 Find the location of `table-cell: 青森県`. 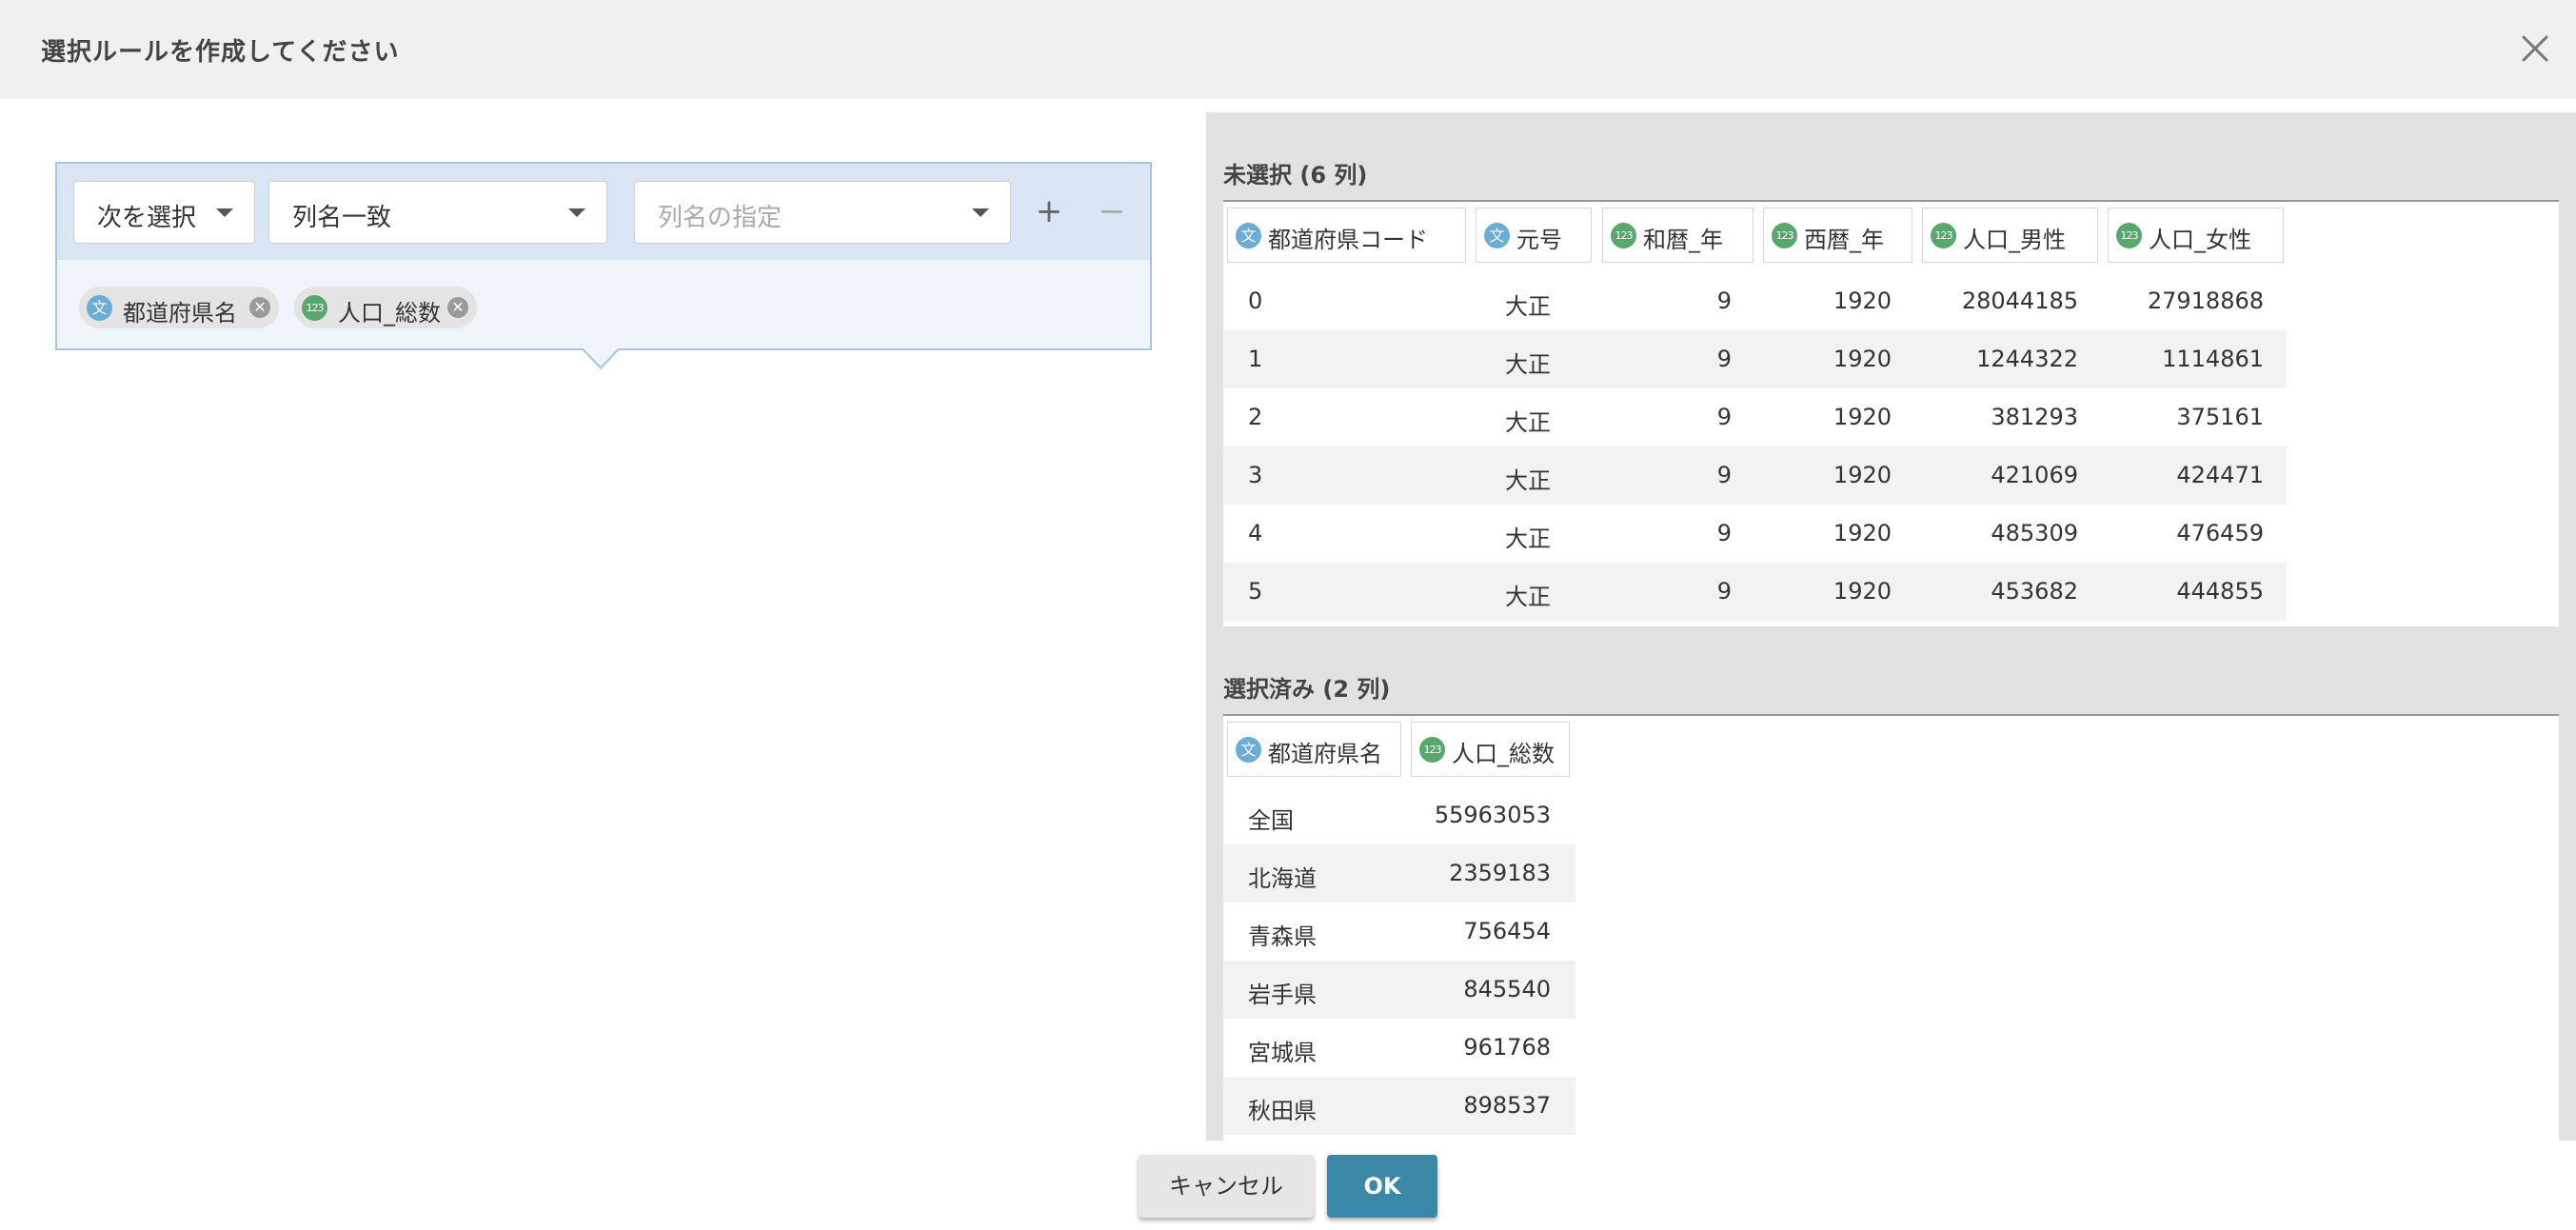

table-cell: 青森県 is located at coordinates (1282, 936).